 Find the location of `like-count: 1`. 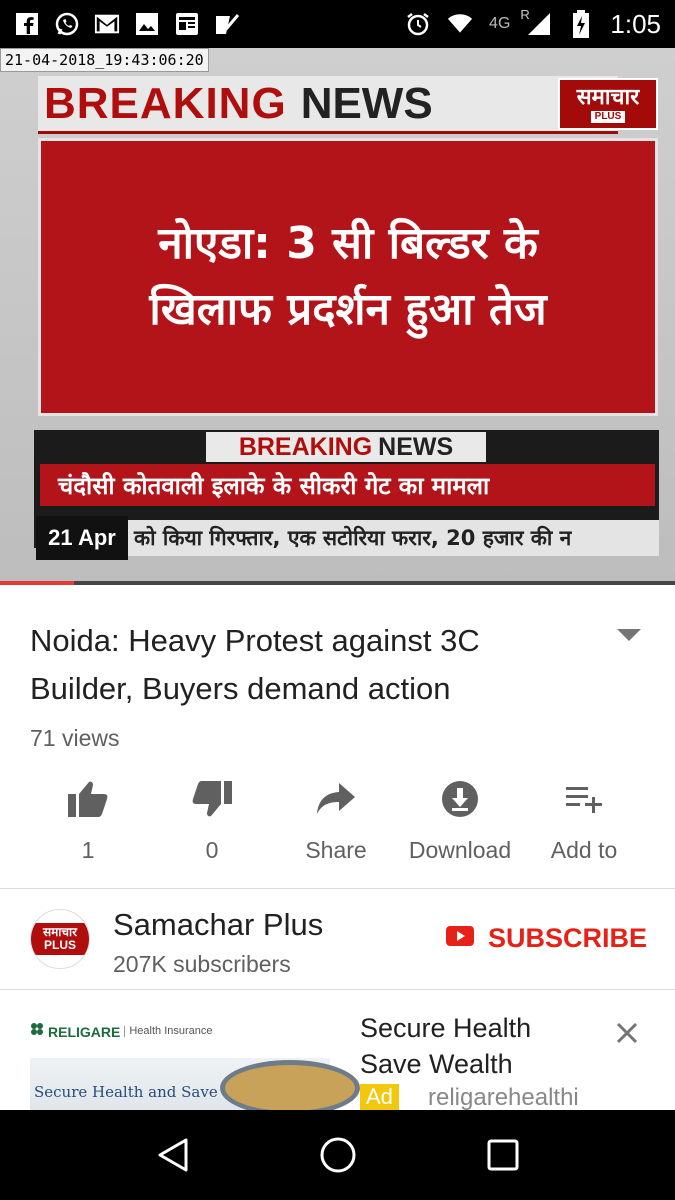

like-count: 1 is located at coordinates (88, 850).